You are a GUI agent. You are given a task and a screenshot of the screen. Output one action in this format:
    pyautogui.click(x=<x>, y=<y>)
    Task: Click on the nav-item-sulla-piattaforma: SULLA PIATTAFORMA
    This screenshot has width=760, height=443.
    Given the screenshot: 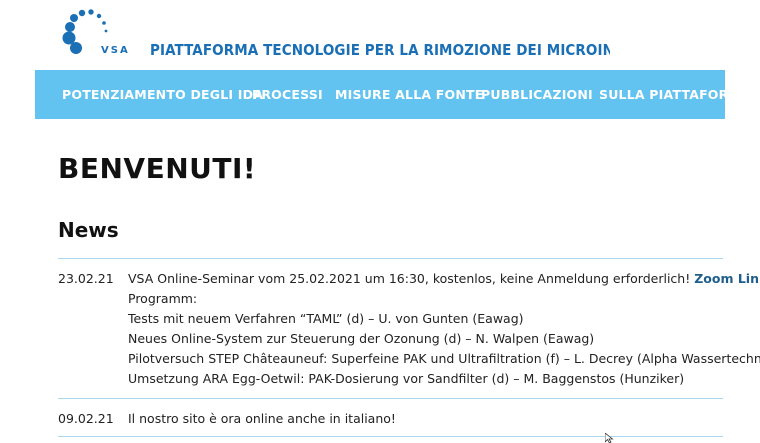 What is the action you would take?
    pyautogui.click(x=662, y=94)
    